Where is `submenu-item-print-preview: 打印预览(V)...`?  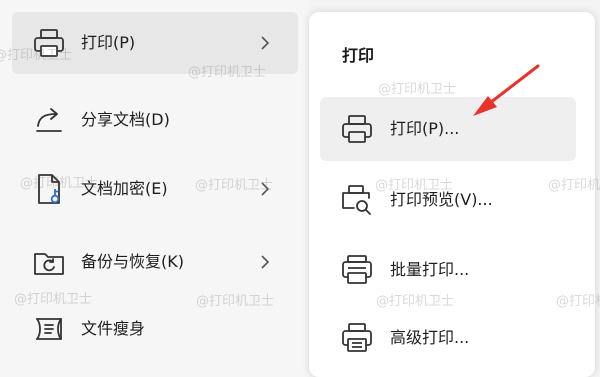
submenu-item-print-preview: 打印预览(V)... is located at coordinates (448, 200).